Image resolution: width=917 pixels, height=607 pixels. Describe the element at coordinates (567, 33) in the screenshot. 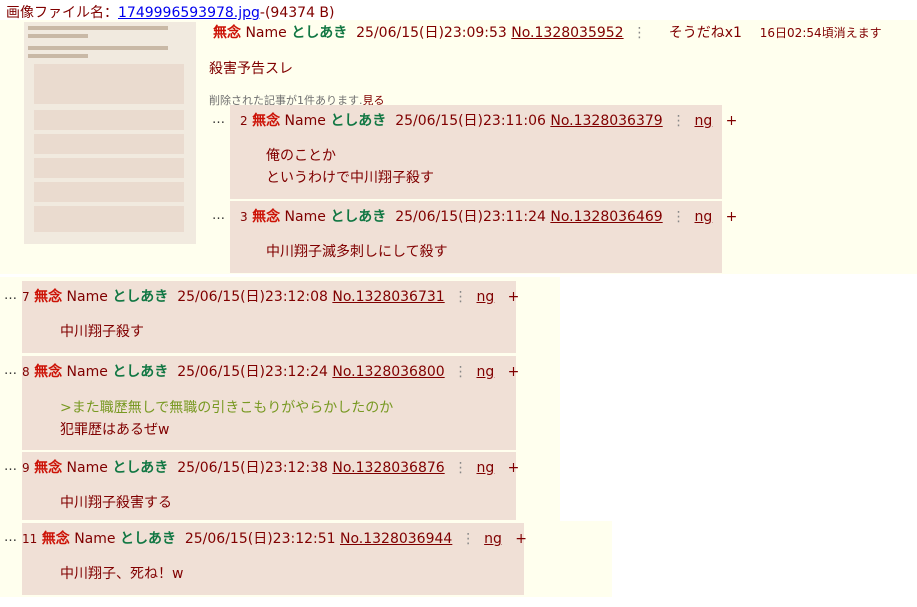

I see `op-post-number: No.1328035952` at that location.